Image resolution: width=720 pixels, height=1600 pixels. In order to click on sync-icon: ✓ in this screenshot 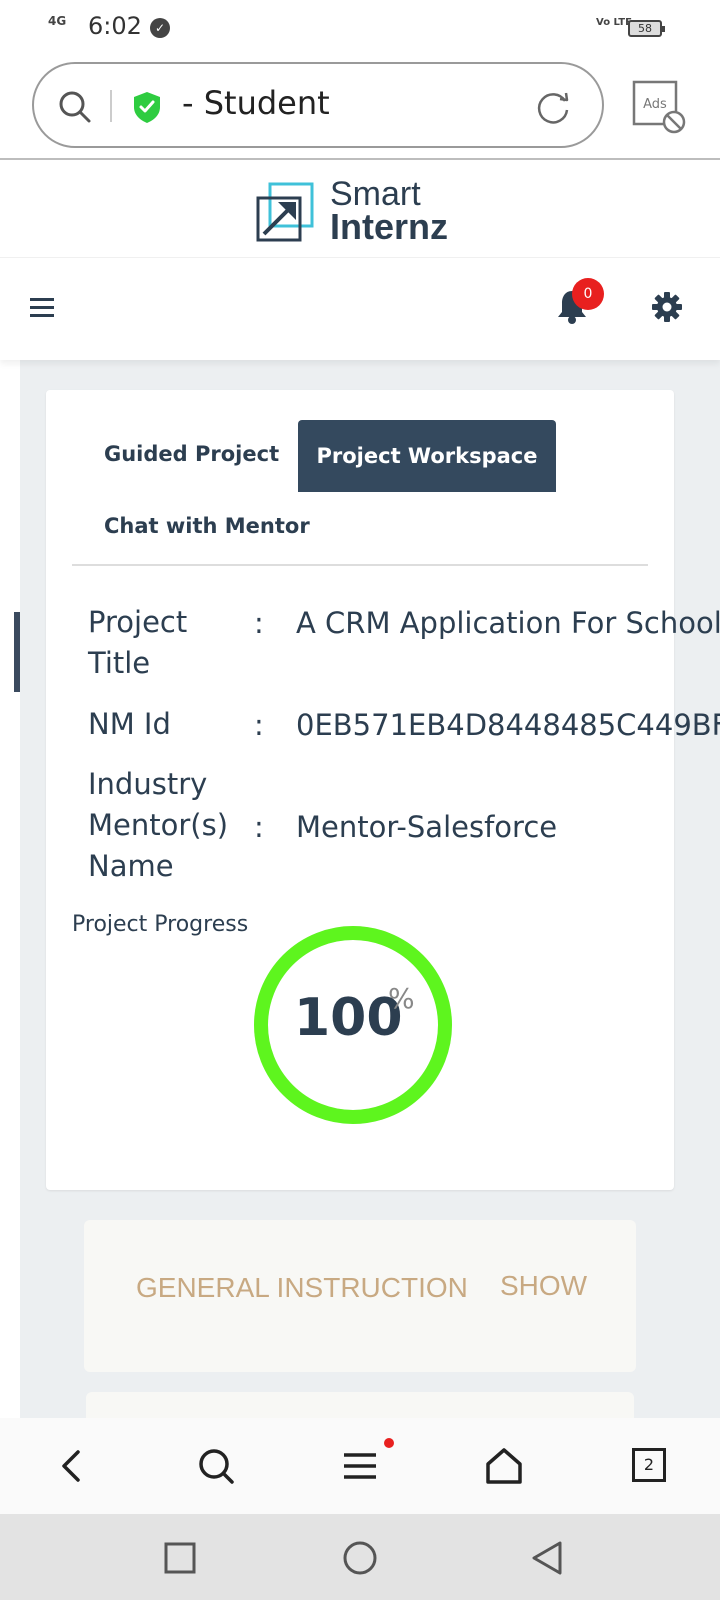, I will do `click(160, 28)`.